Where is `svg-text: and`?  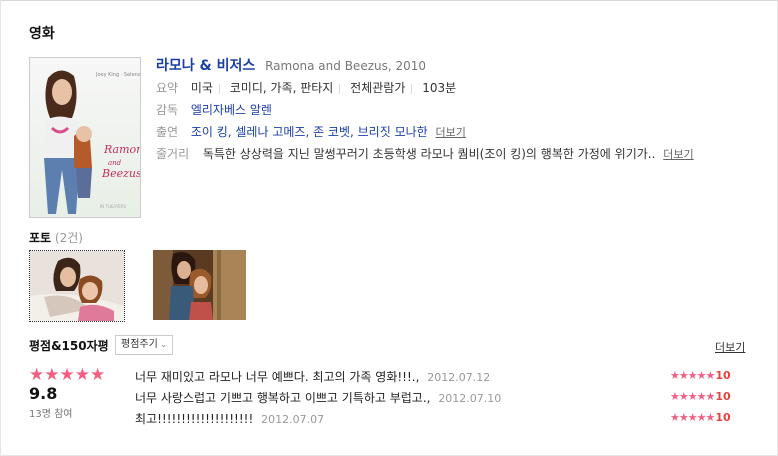
svg-text: and is located at coordinates (115, 163).